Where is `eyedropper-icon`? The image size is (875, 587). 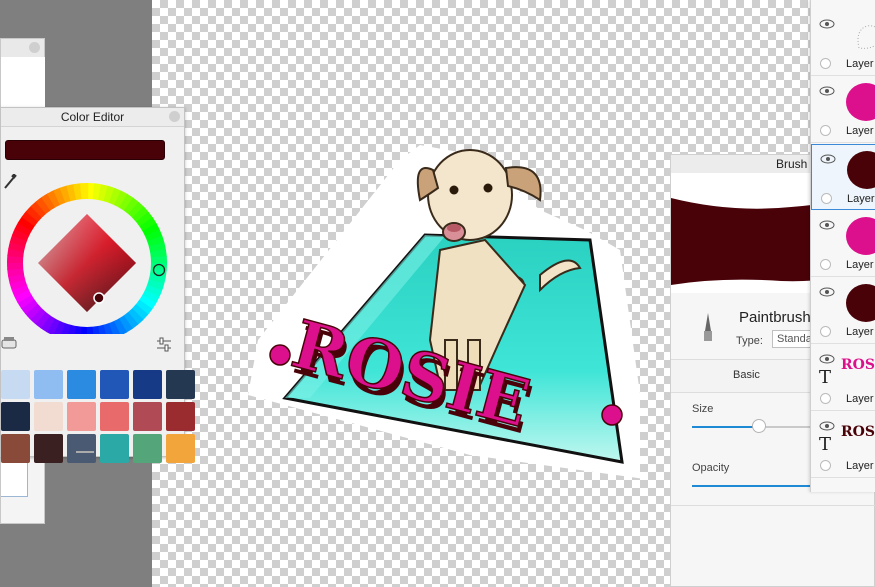 eyedropper-icon is located at coordinates (10, 181).